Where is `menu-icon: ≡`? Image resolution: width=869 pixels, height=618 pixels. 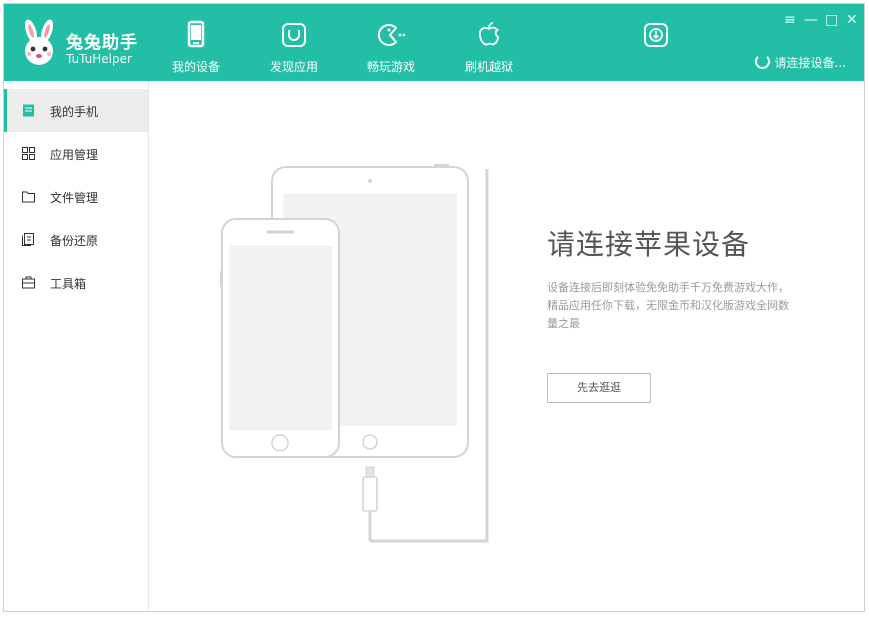 menu-icon: ≡ is located at coordinates (790, 20).